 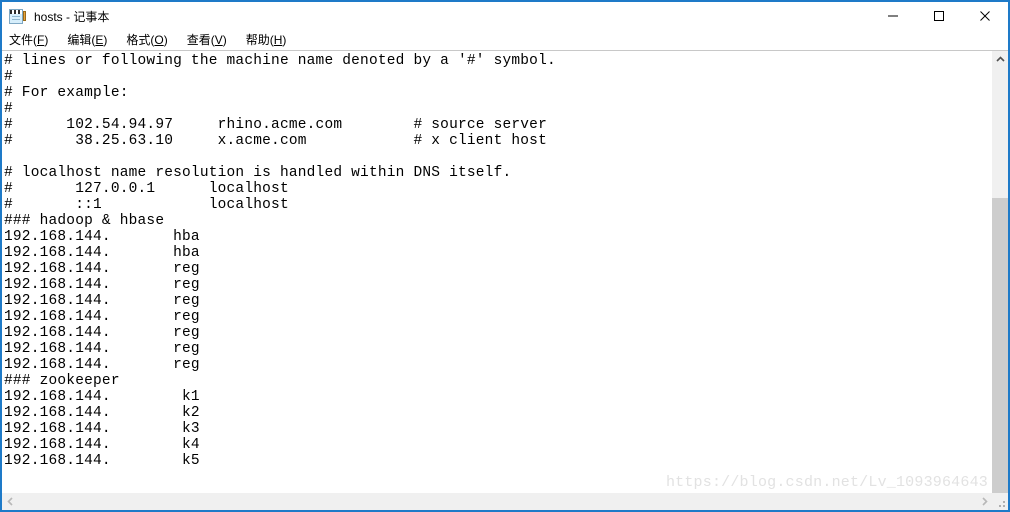 I want to click on chevron-left-icon, so click(x=10, y=501).